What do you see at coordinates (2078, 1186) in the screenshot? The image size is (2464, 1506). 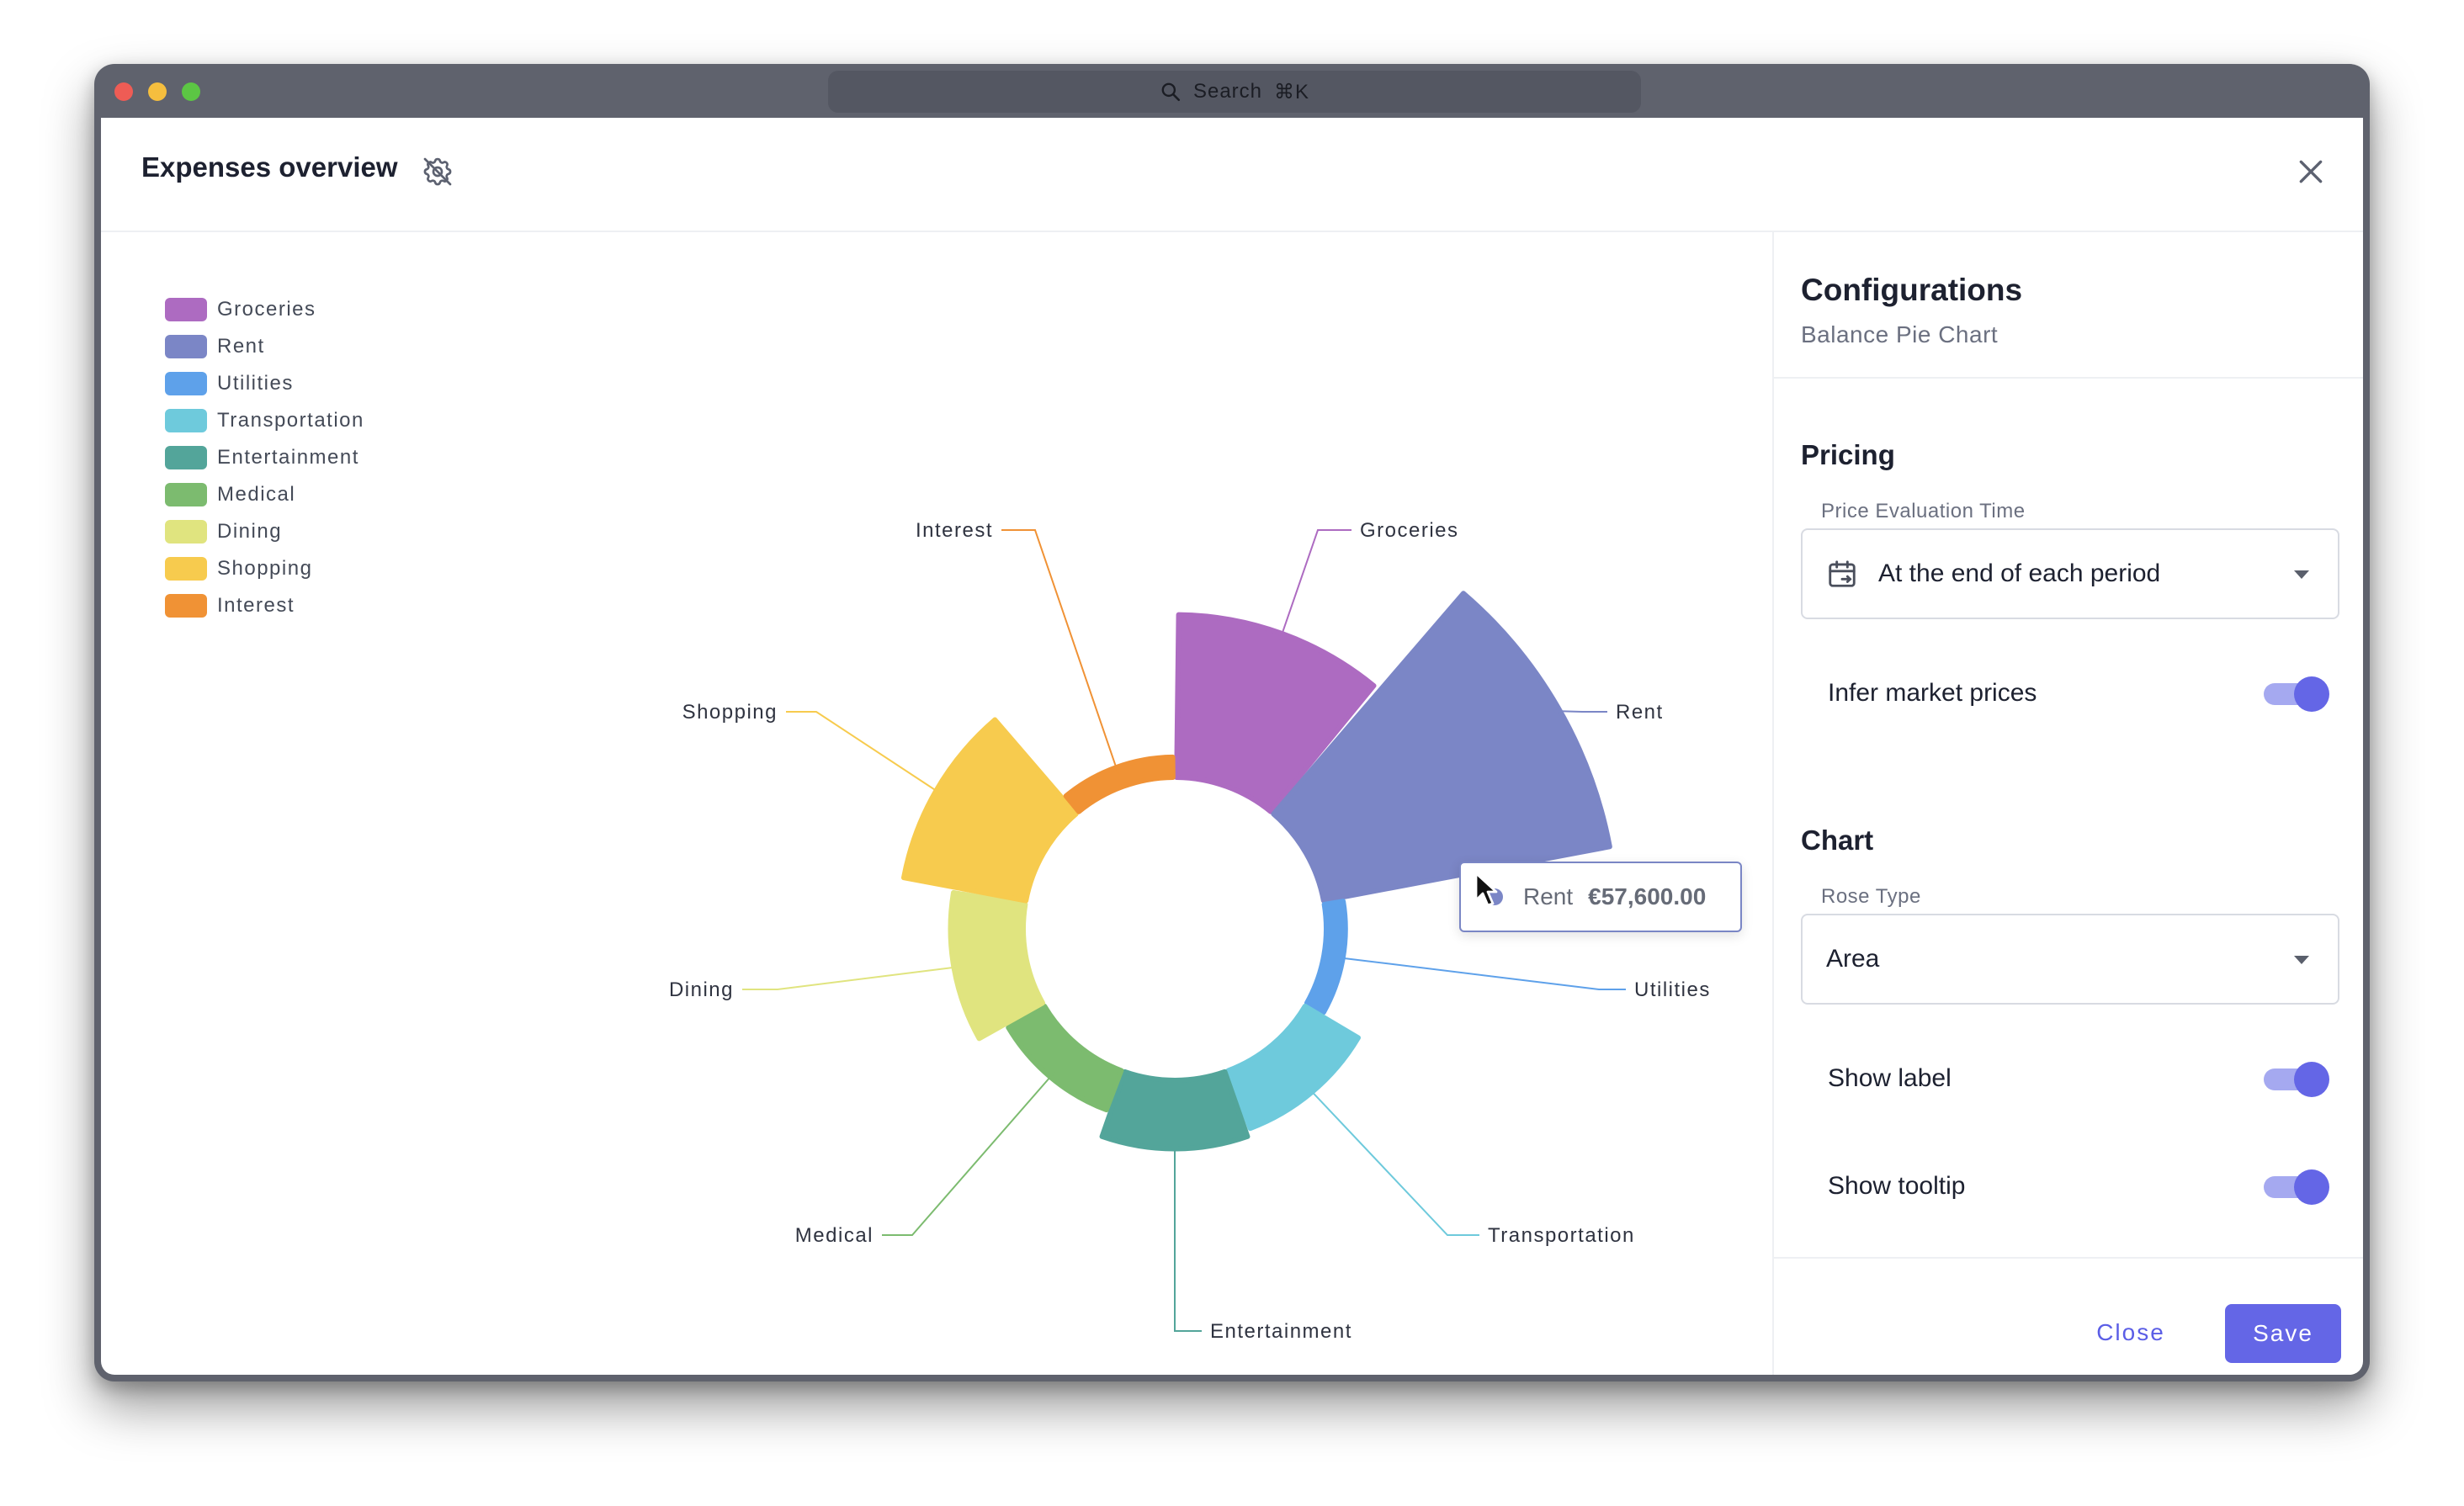 I see `show-tooltip-row: Show tooltip` at bounding box center [2078, 1186].